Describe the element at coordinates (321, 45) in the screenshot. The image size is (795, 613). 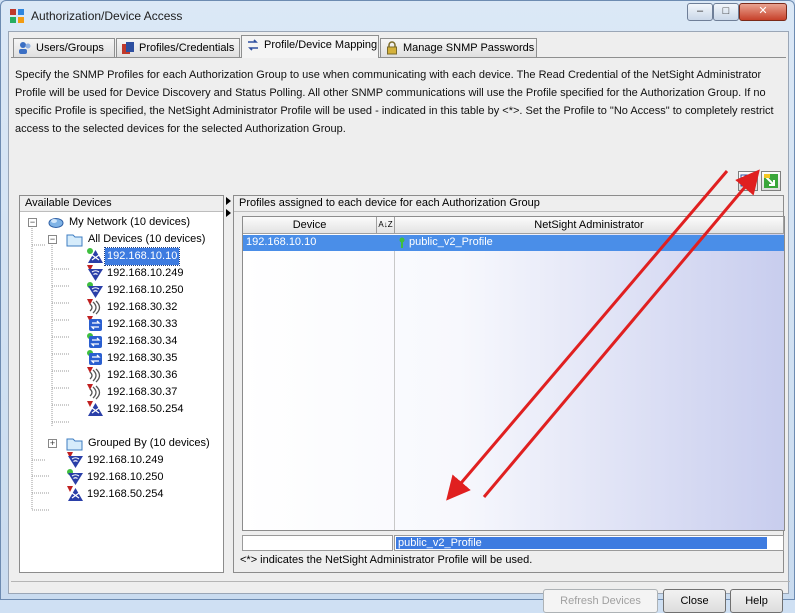
I see `tab-label: Profile/Device Mapping` at that location.